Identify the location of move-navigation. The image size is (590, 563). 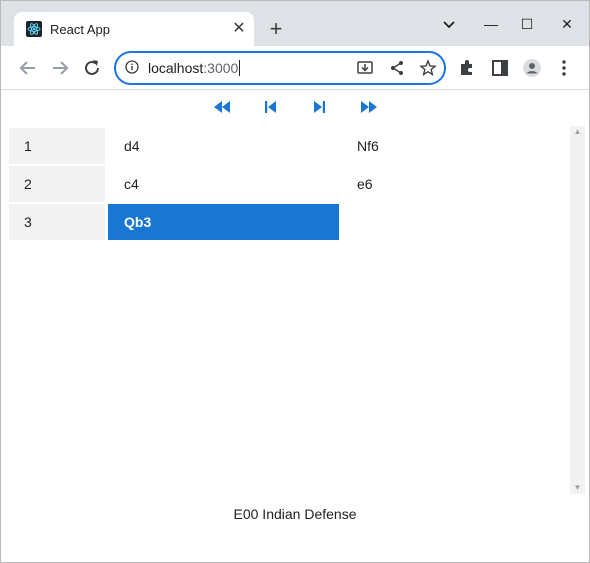
(295, 107).